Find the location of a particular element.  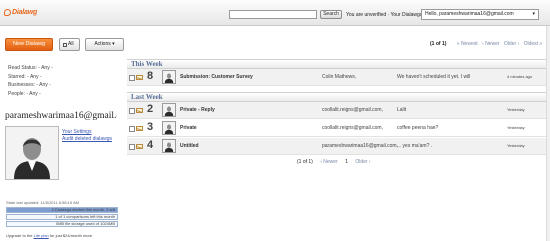

search-input is located at coordinates (273, 14).